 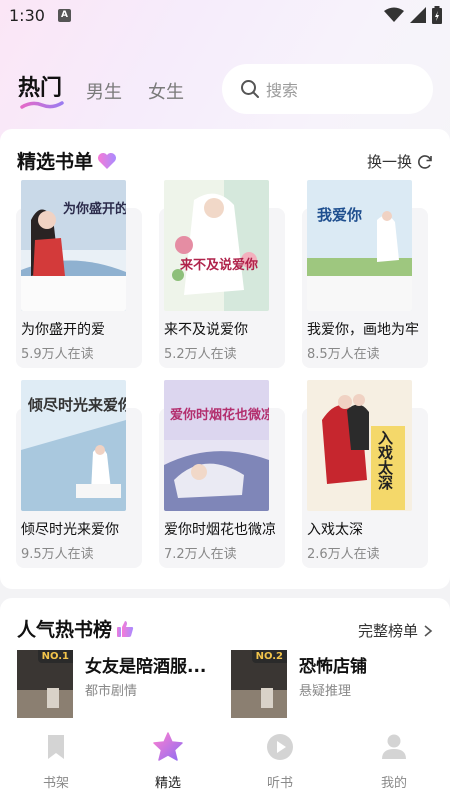 What do you see at coordinates (104, 91) in the screenshot?
I see `tab-male: 男生` at bounding box center [104, 91].